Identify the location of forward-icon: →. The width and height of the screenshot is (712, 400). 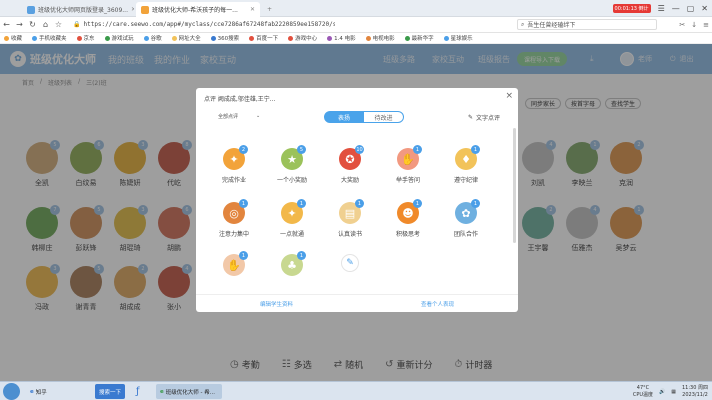
(19, 24).